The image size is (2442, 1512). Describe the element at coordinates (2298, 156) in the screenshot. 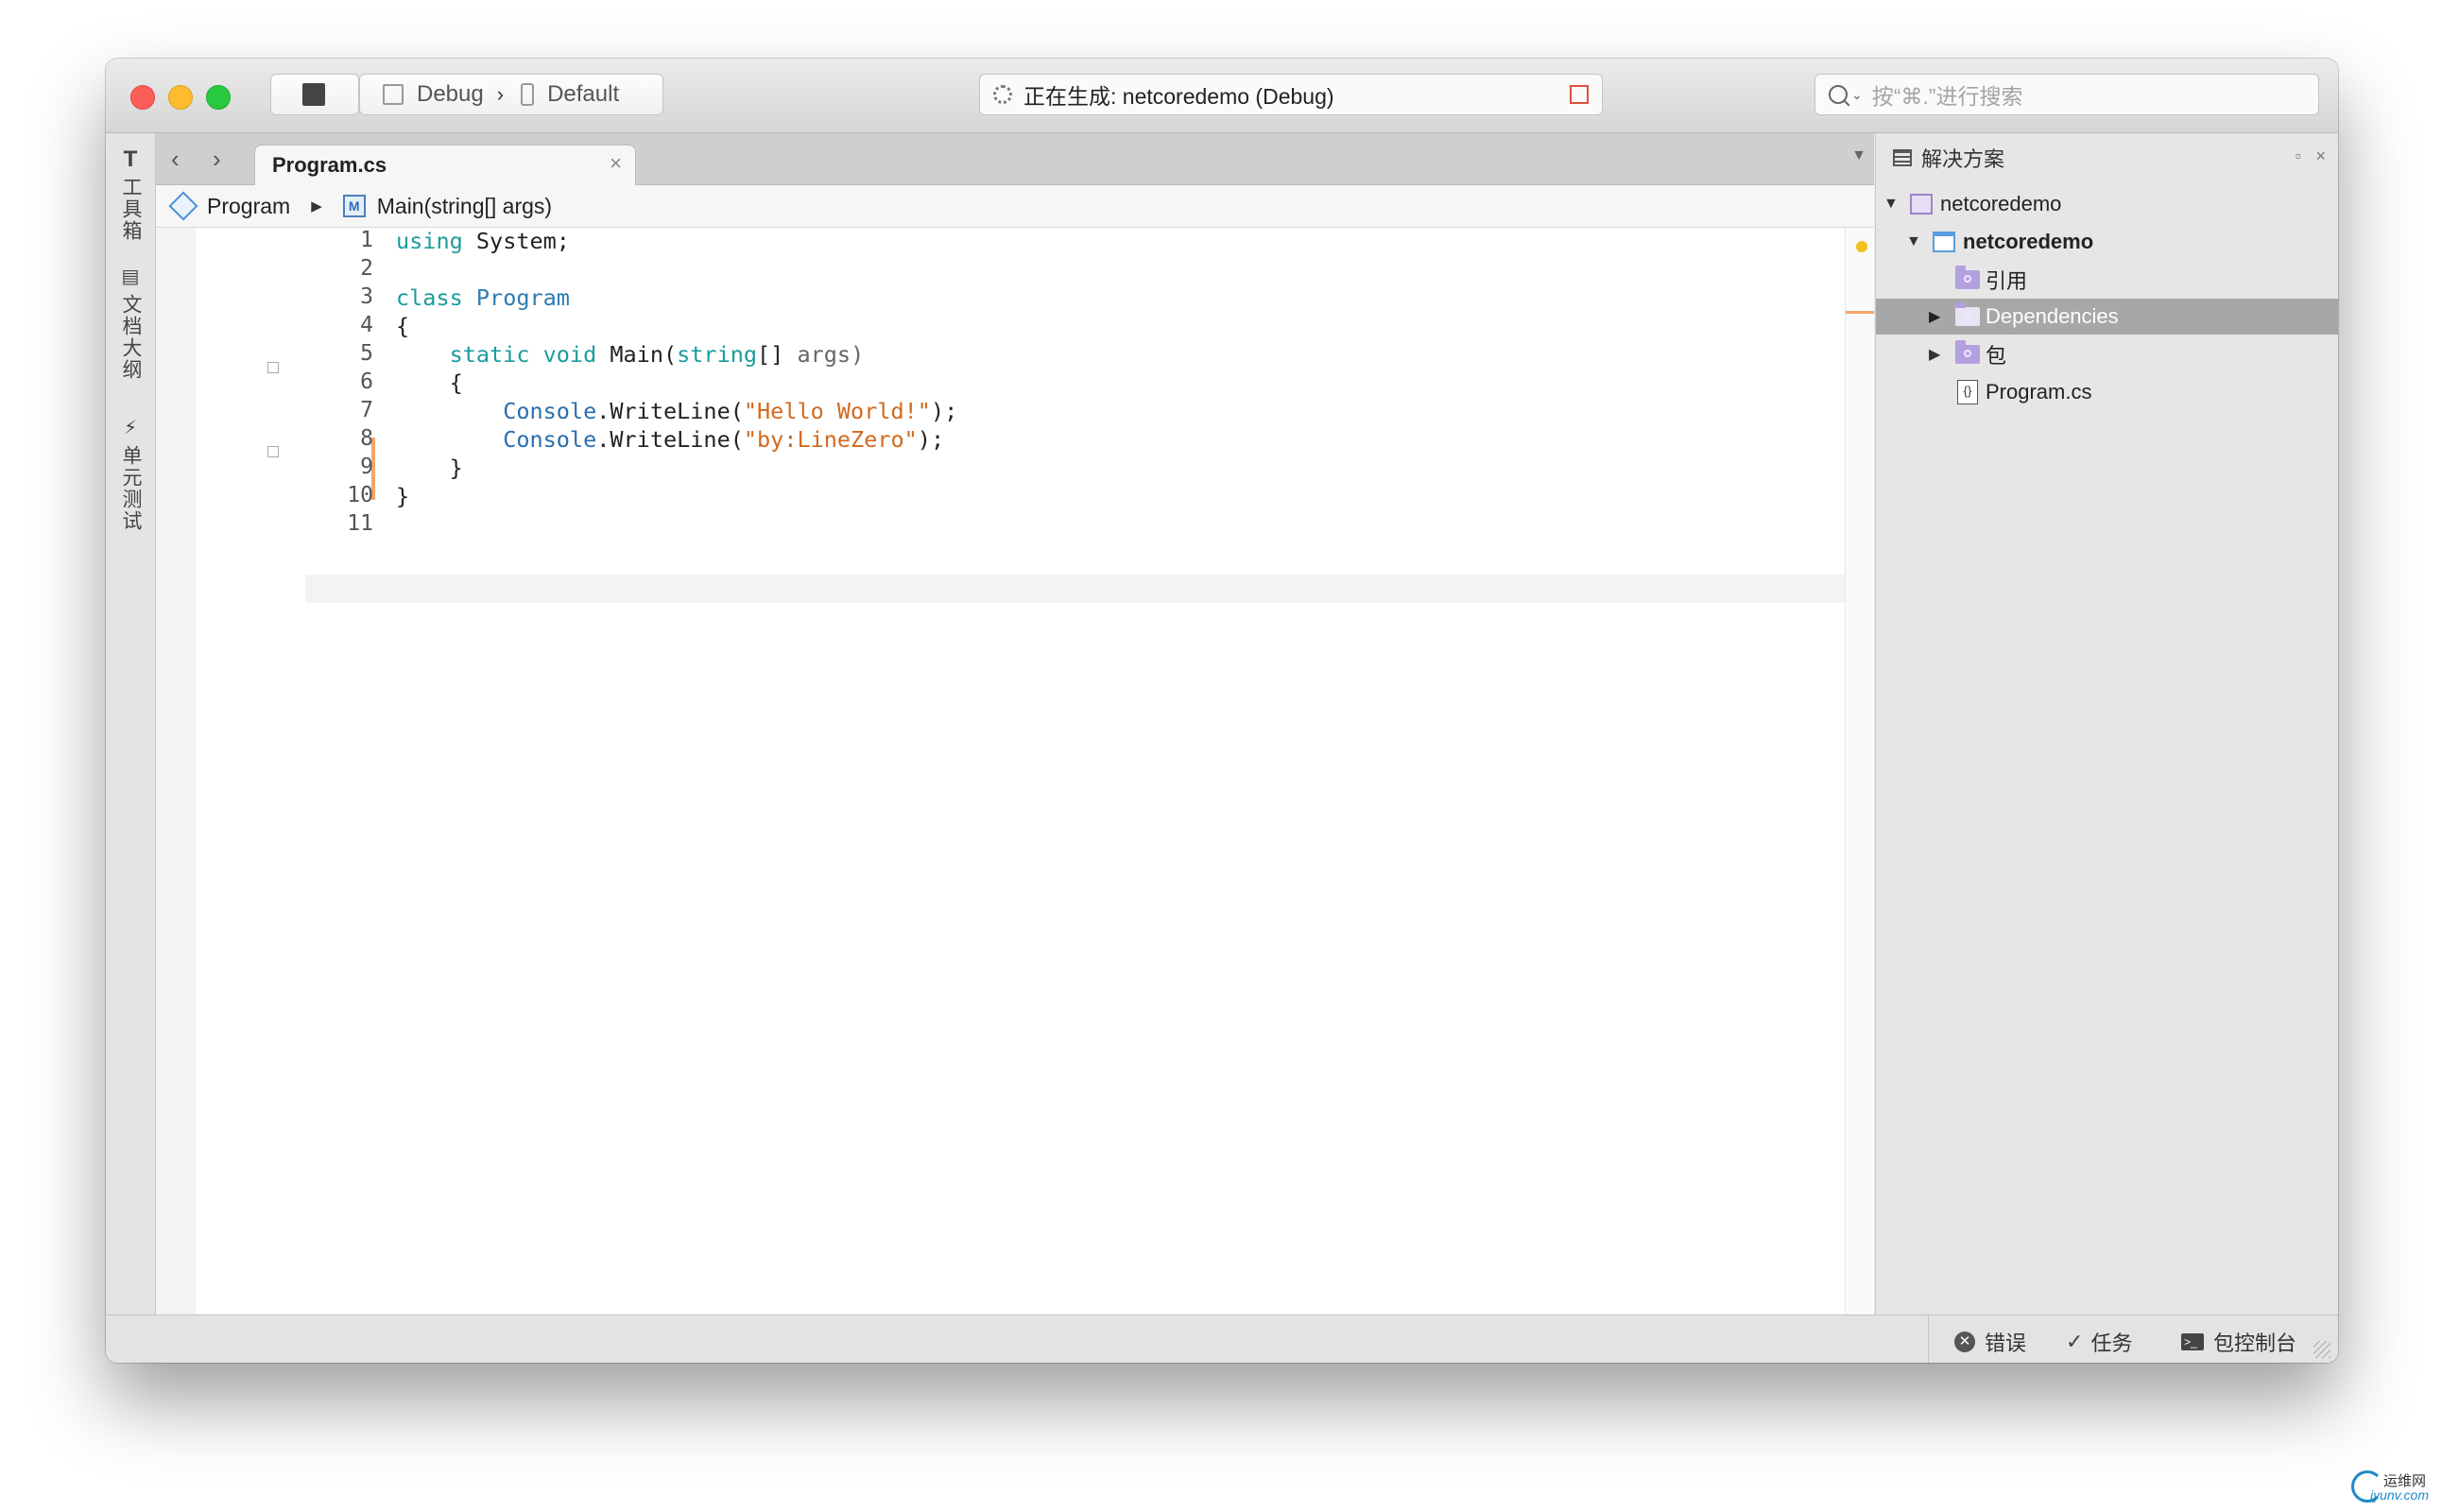

I see `maximize-pad-icon: ▫` at that location.